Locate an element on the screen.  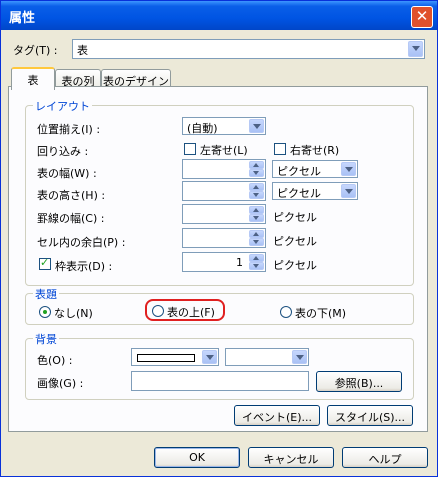
height-unit-select: ピクセル is located at coordinates (315, 191).